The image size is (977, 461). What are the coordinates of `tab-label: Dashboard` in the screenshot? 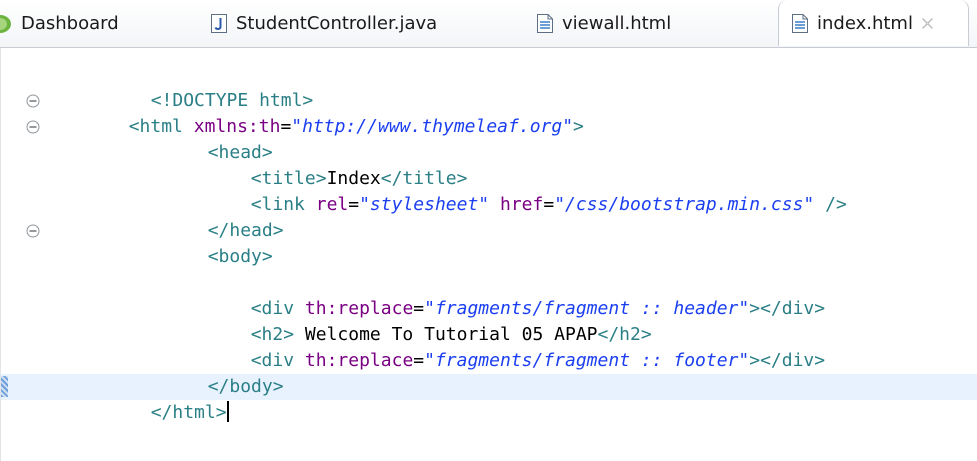 It's located at (70, 23).